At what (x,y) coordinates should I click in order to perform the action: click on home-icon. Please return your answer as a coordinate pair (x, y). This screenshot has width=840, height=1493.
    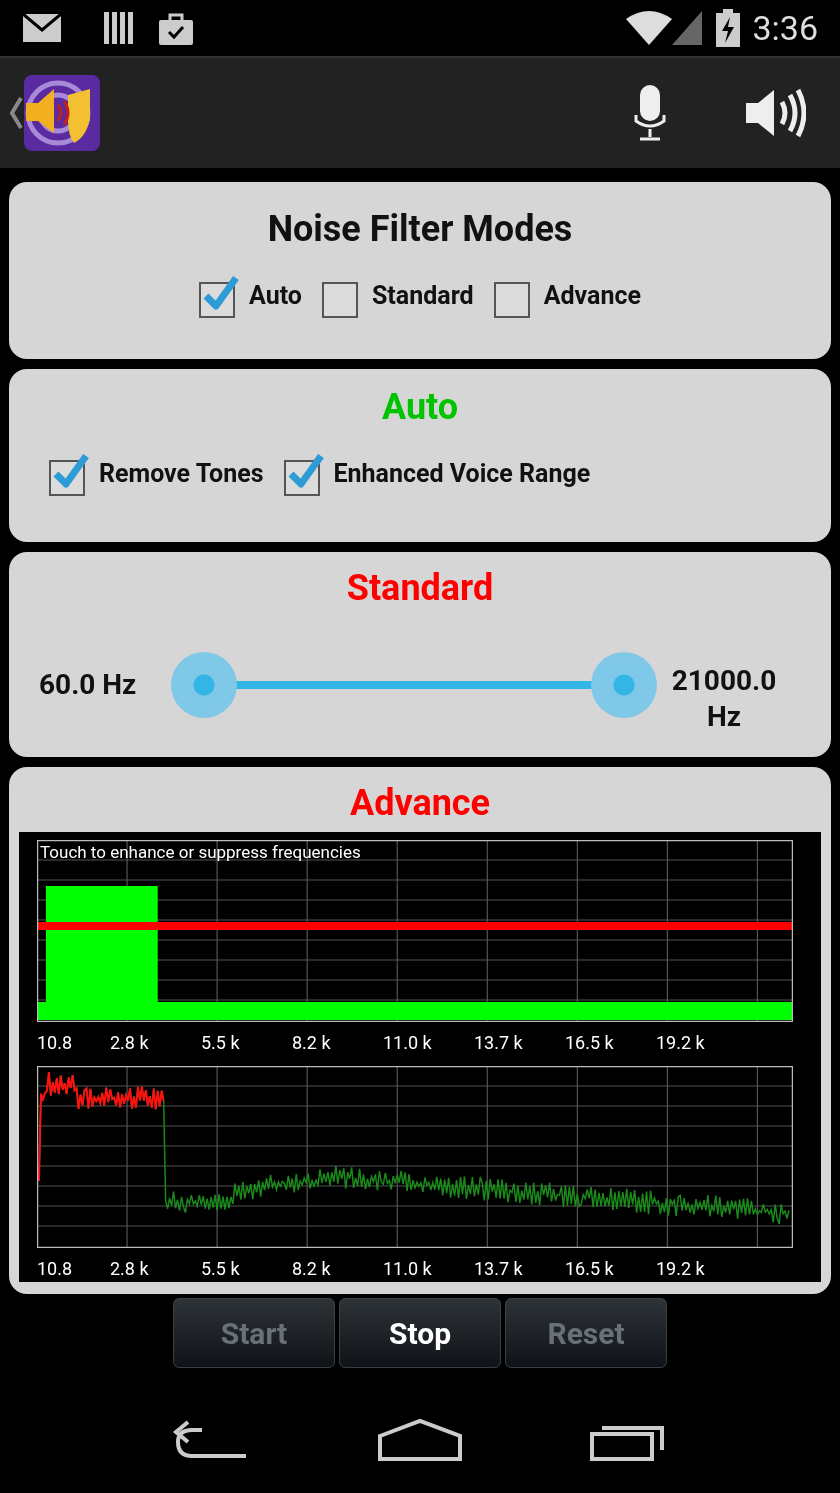
    Looking at the image, I should click on (420, 1439).